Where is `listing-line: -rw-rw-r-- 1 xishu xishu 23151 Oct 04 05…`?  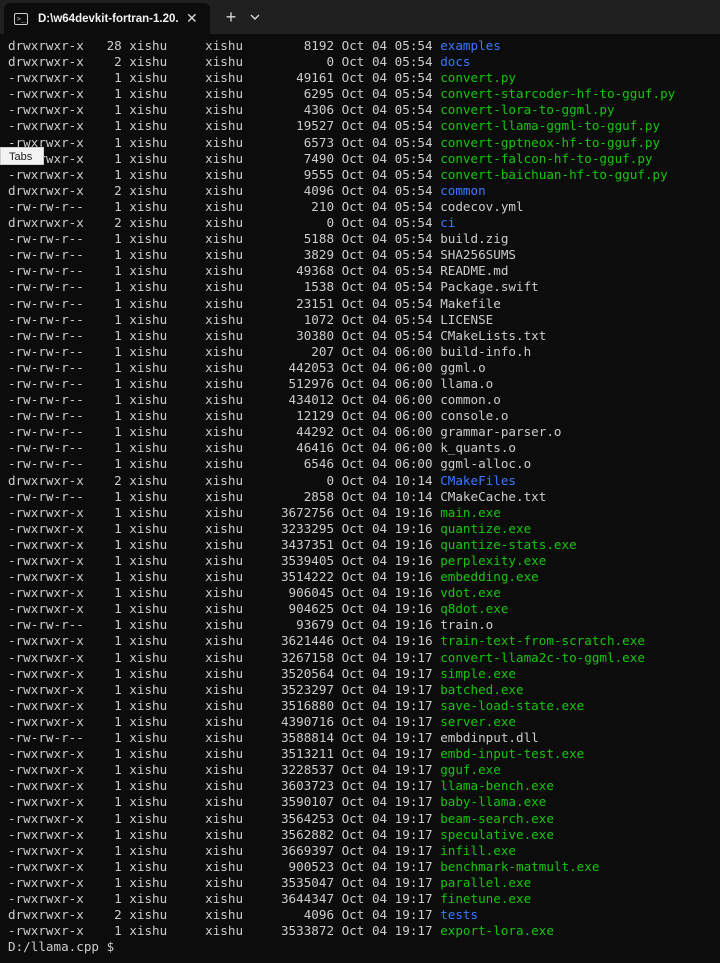
listing-line: -rw-rw-r-- 1 xishu xishu 23151 Oct 04 05… is located at coordinates (341, 304).